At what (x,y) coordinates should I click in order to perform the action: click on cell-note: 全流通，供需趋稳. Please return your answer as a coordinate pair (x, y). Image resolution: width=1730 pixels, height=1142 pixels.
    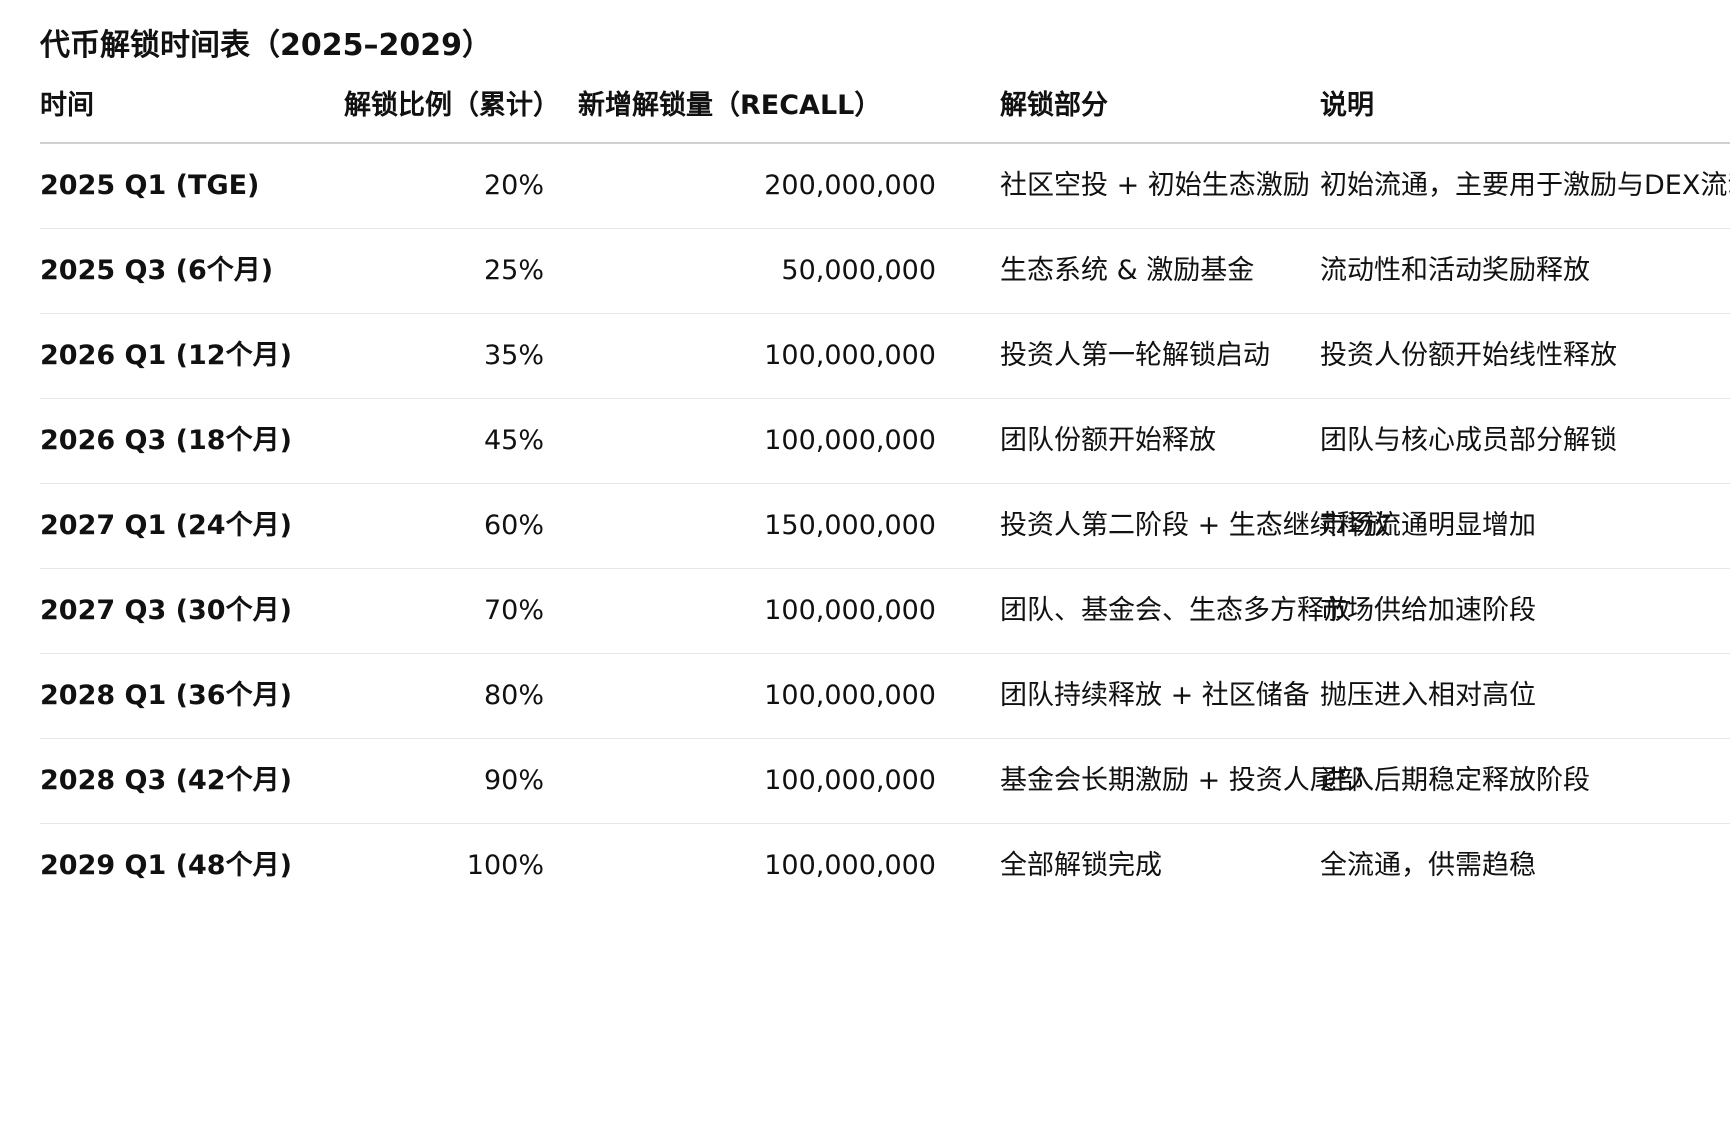
    Looking at the image, I should click on (1428, 865).